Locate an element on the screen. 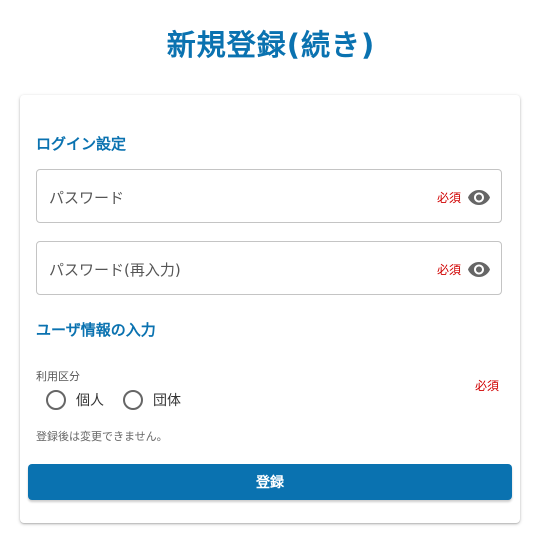  radio-organization: 団体 is located at coordinates (152, 400).